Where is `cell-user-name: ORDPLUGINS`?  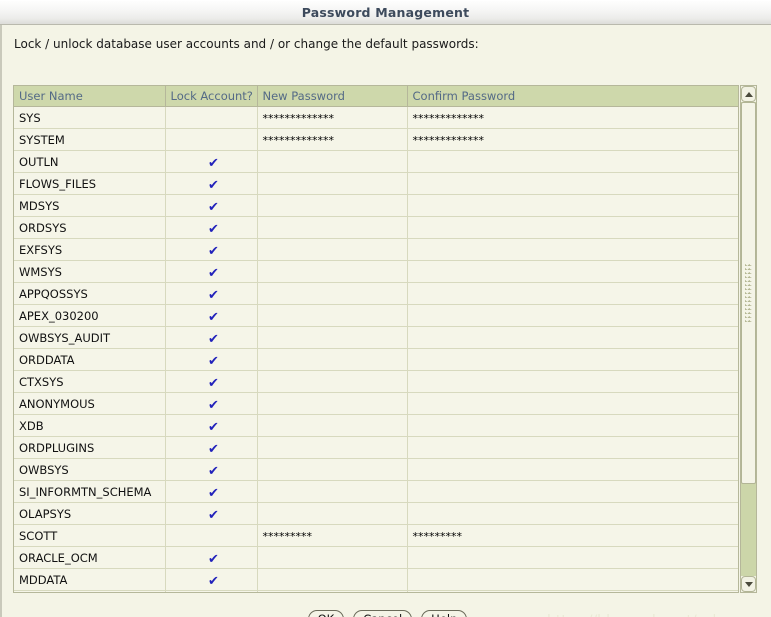
cell-user-name: ORDPLUGINS is located at coordinates (90, 447).